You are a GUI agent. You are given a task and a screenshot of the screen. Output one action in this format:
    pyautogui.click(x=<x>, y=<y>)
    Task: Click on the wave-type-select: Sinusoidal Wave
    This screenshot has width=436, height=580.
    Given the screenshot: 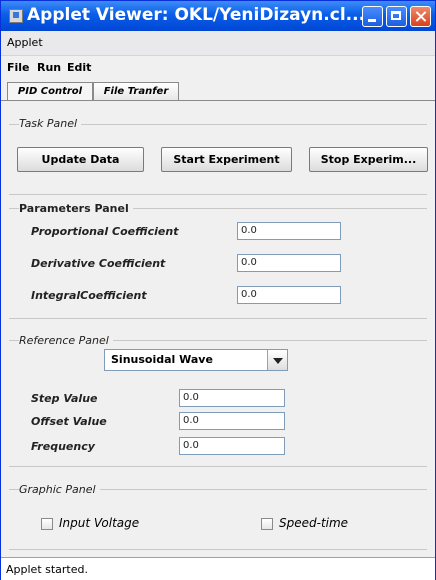 What is the action you would take?
    pyautogui.click(x=196, y=360)
    